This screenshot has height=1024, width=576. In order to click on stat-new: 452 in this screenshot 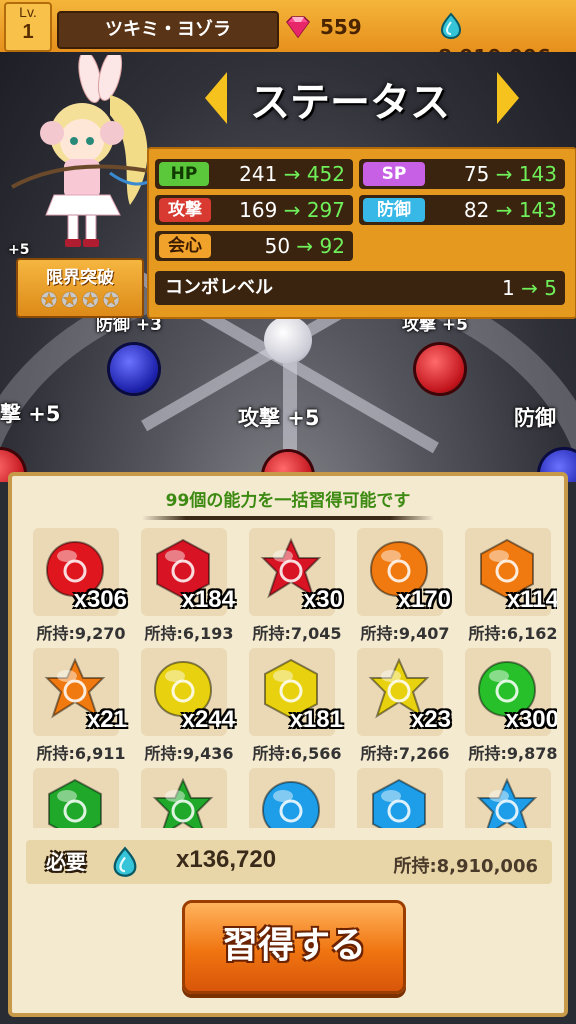, I will do `click(325, 174)`.